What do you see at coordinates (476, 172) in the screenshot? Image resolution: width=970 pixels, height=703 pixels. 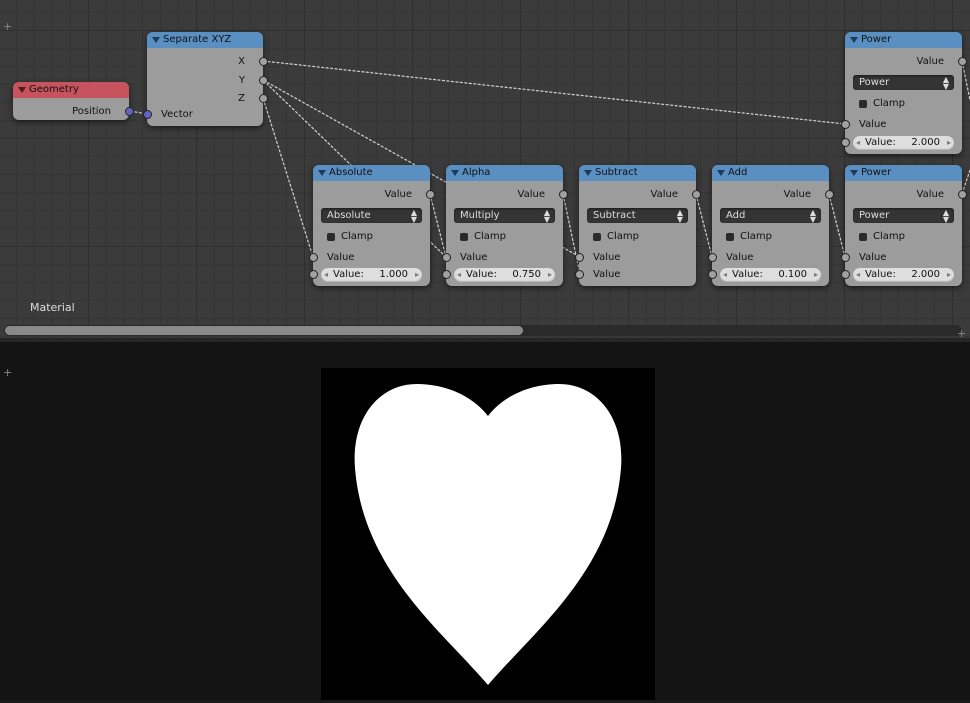 I see `node-title: Alpha` at bounding box center [476, 172].